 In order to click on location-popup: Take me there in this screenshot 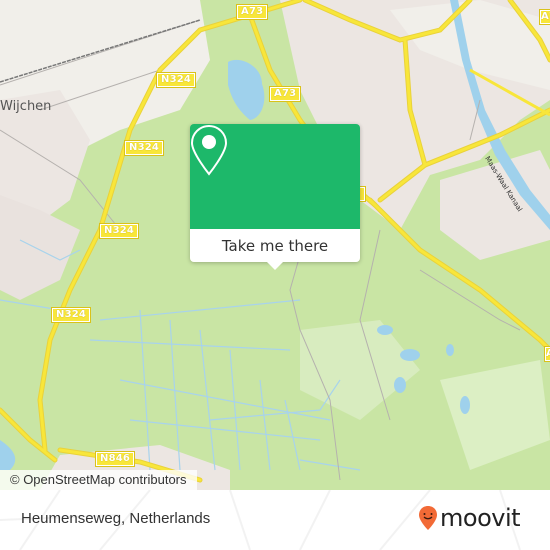, I will do `click(275, 197)`.